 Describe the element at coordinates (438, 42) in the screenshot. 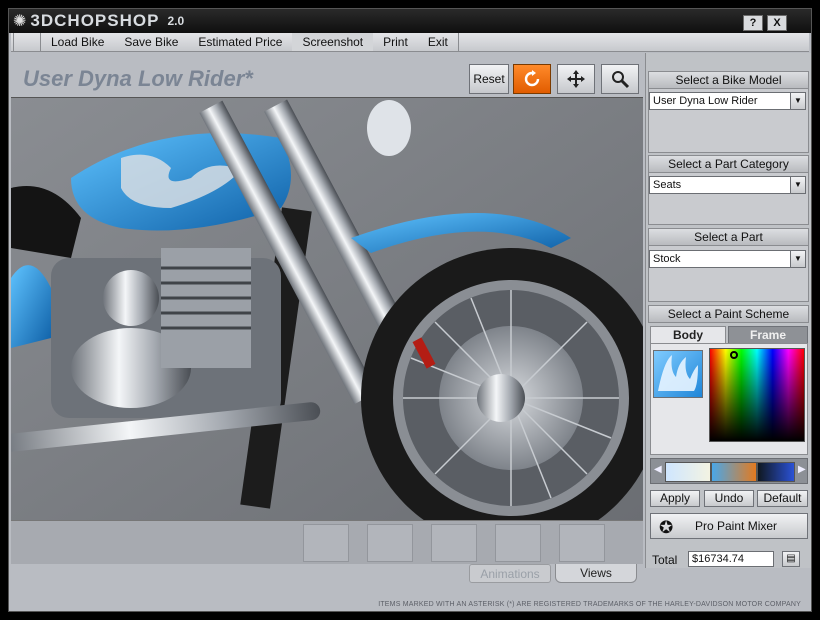

I see `menu-exit: Exit` at that location.